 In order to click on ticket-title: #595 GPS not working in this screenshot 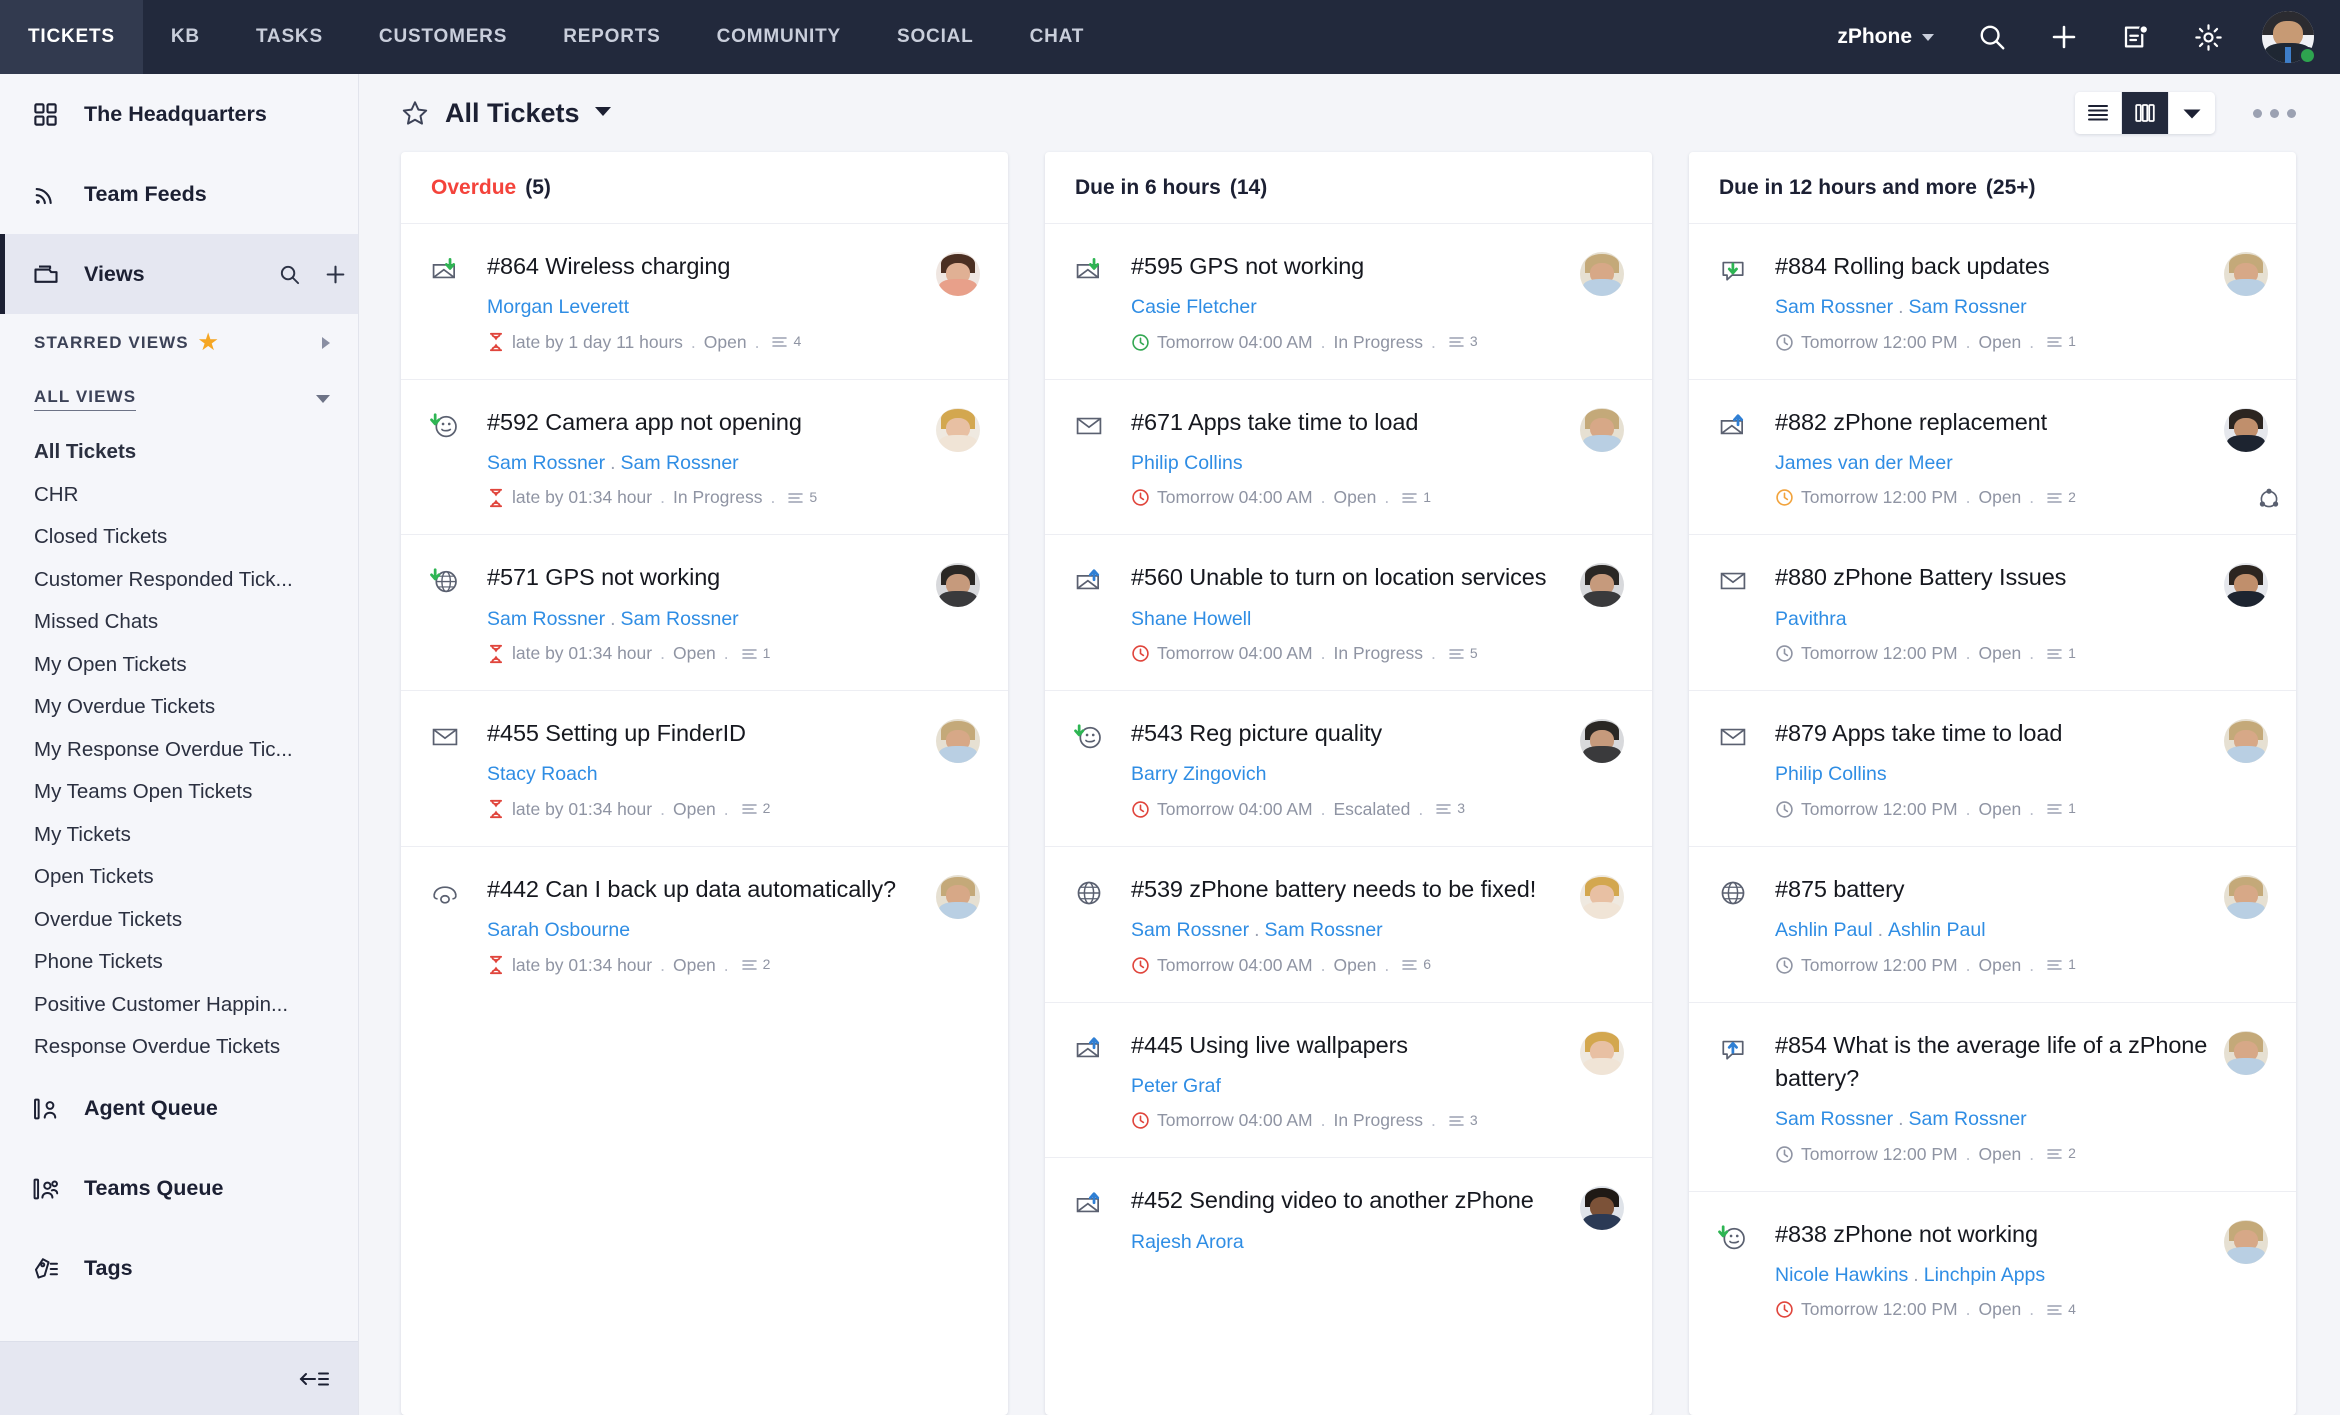, I will do `click(1349, 266)`.